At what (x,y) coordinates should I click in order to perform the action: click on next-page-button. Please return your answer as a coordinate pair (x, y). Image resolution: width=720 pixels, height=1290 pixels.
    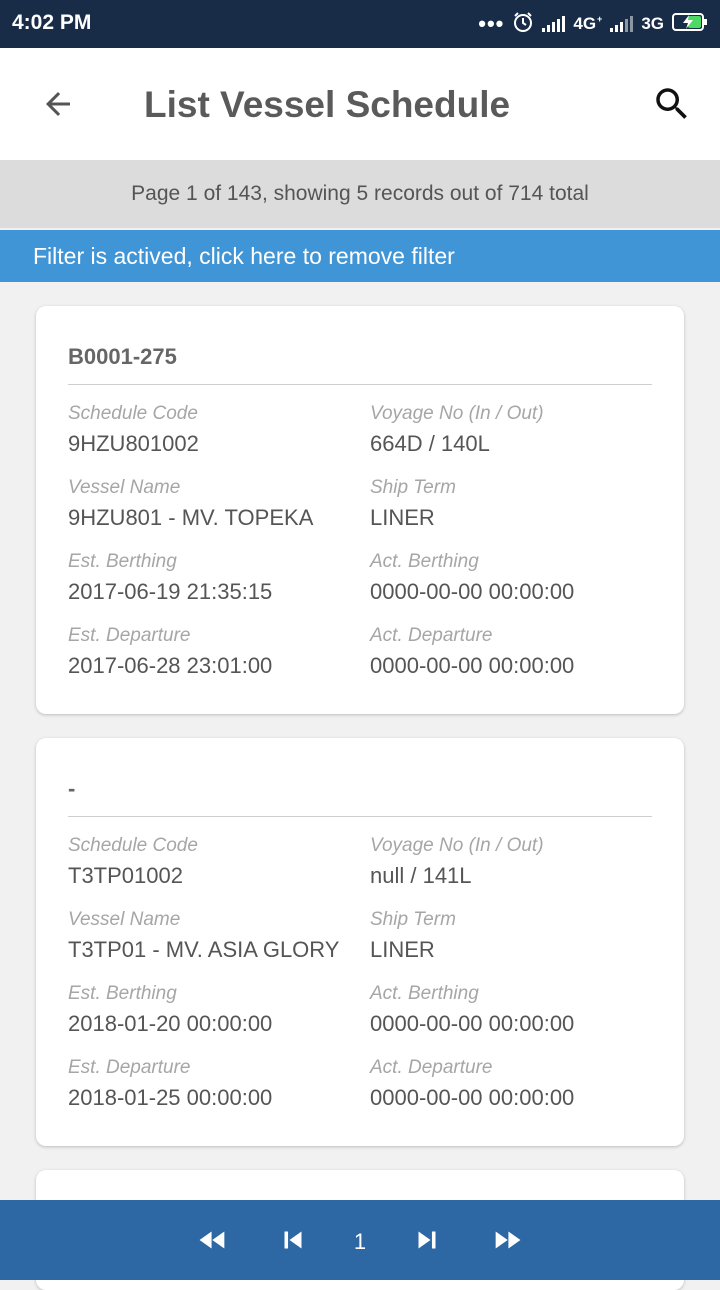
    Looking at the image, I should click on (427, 1240).